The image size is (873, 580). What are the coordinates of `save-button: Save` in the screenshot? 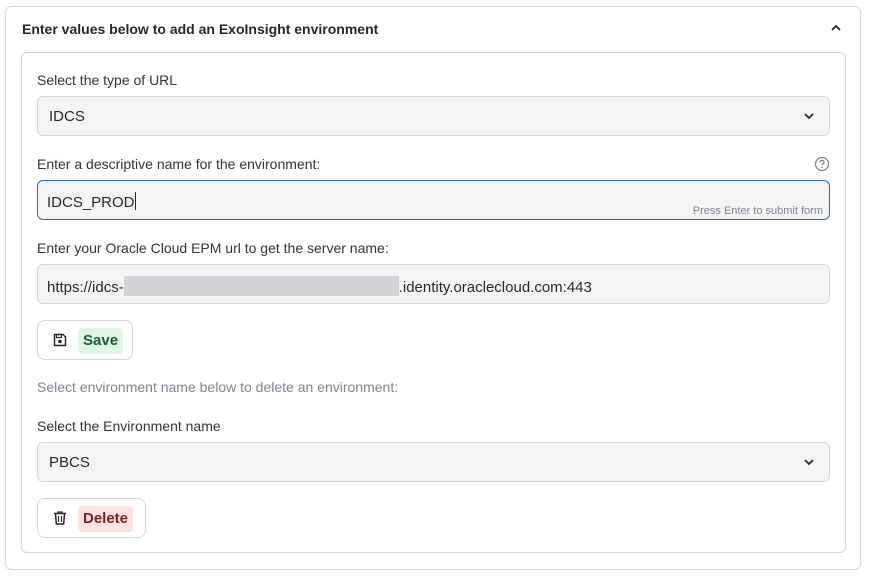 It's located at (85, 340).